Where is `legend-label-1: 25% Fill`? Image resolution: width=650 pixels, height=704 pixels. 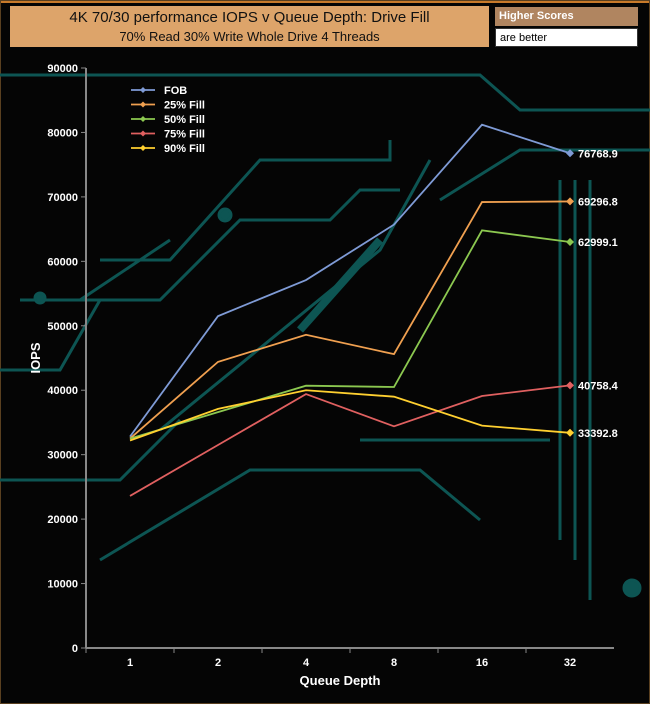
legend-label-1: 25% Fill is located at coordinates (184, 106).